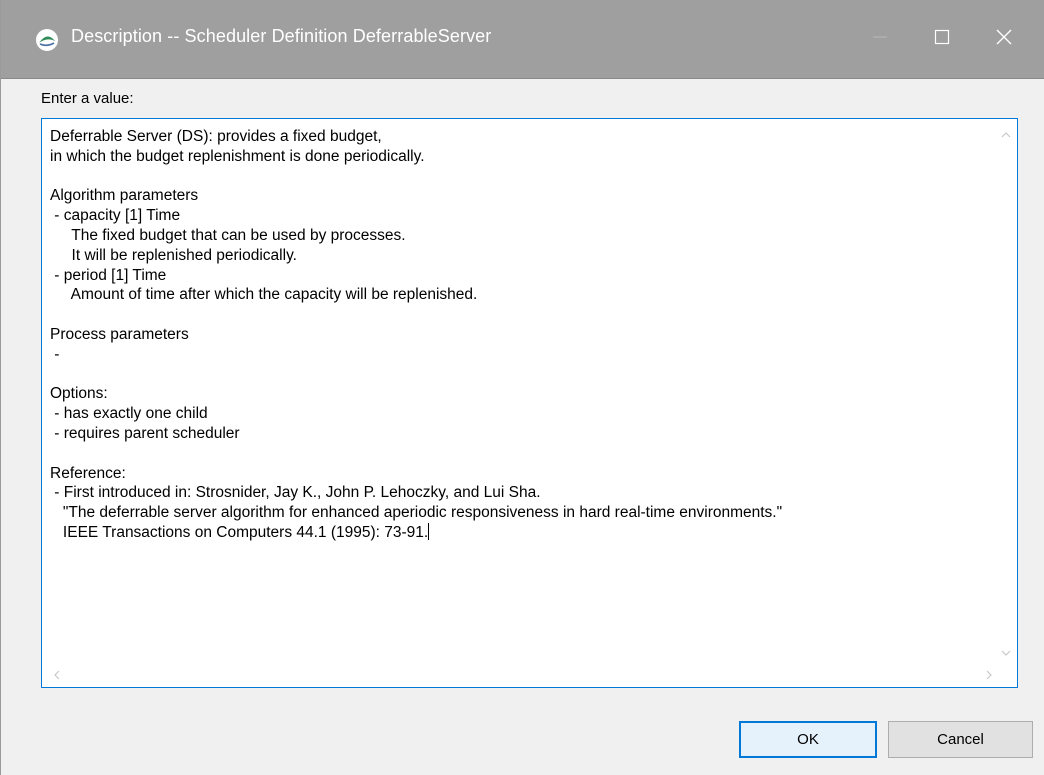 This screenshot has height=775, width=1044. Describe the element at coordinates (79, 394) in the screenshot. I see `text-line: Options:` at that location.